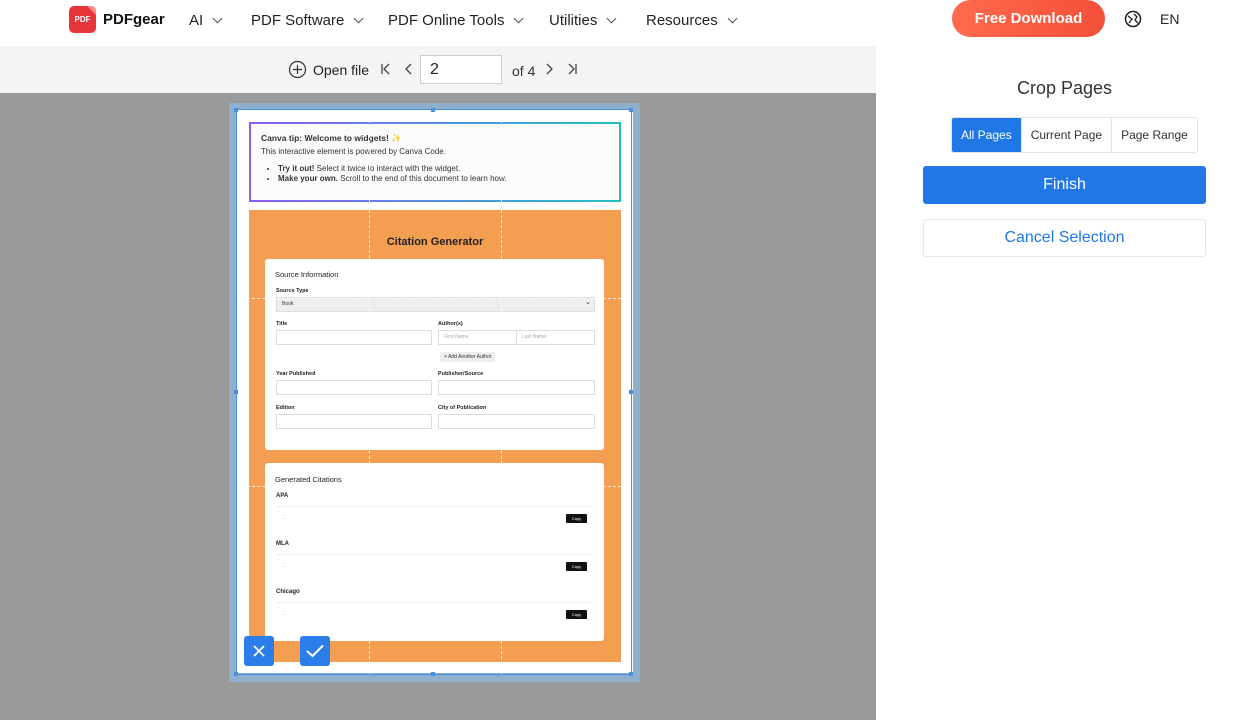 This screenshot has width=1245, height=720. What do you see at coordinates (296, 374) in the screenshot?
I see `year-label: Year Published` at bounding box center [296, 374].